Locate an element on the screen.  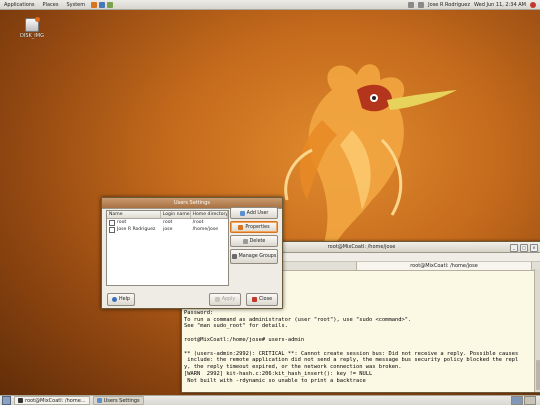
wallpaper-bird is located at coordinates (370, 157).